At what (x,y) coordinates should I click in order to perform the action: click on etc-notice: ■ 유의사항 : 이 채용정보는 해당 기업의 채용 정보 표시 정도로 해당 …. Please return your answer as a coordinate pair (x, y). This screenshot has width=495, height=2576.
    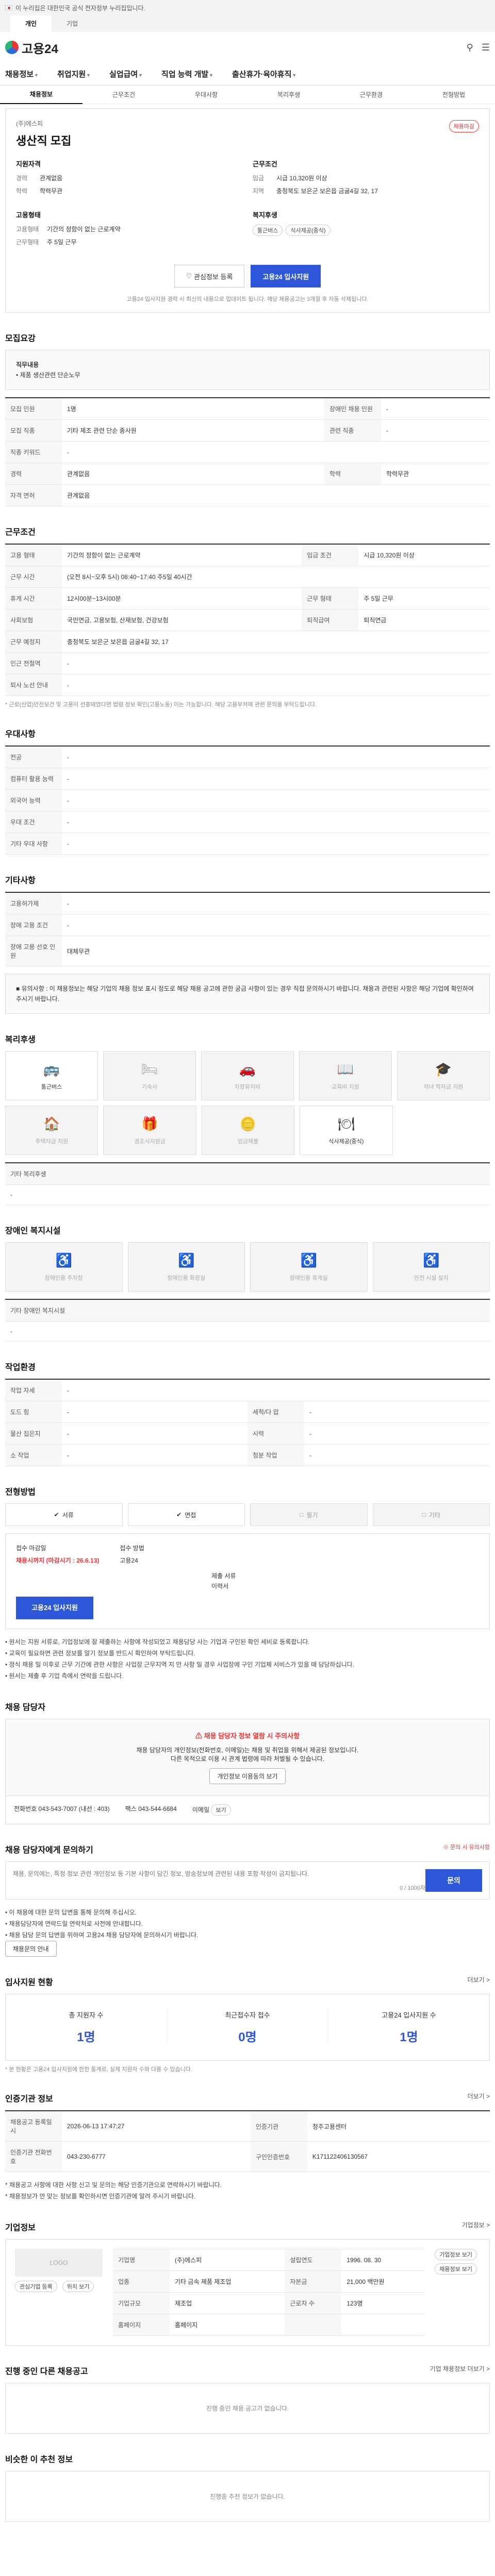
    Looking at the image, I should click on (247, 994).